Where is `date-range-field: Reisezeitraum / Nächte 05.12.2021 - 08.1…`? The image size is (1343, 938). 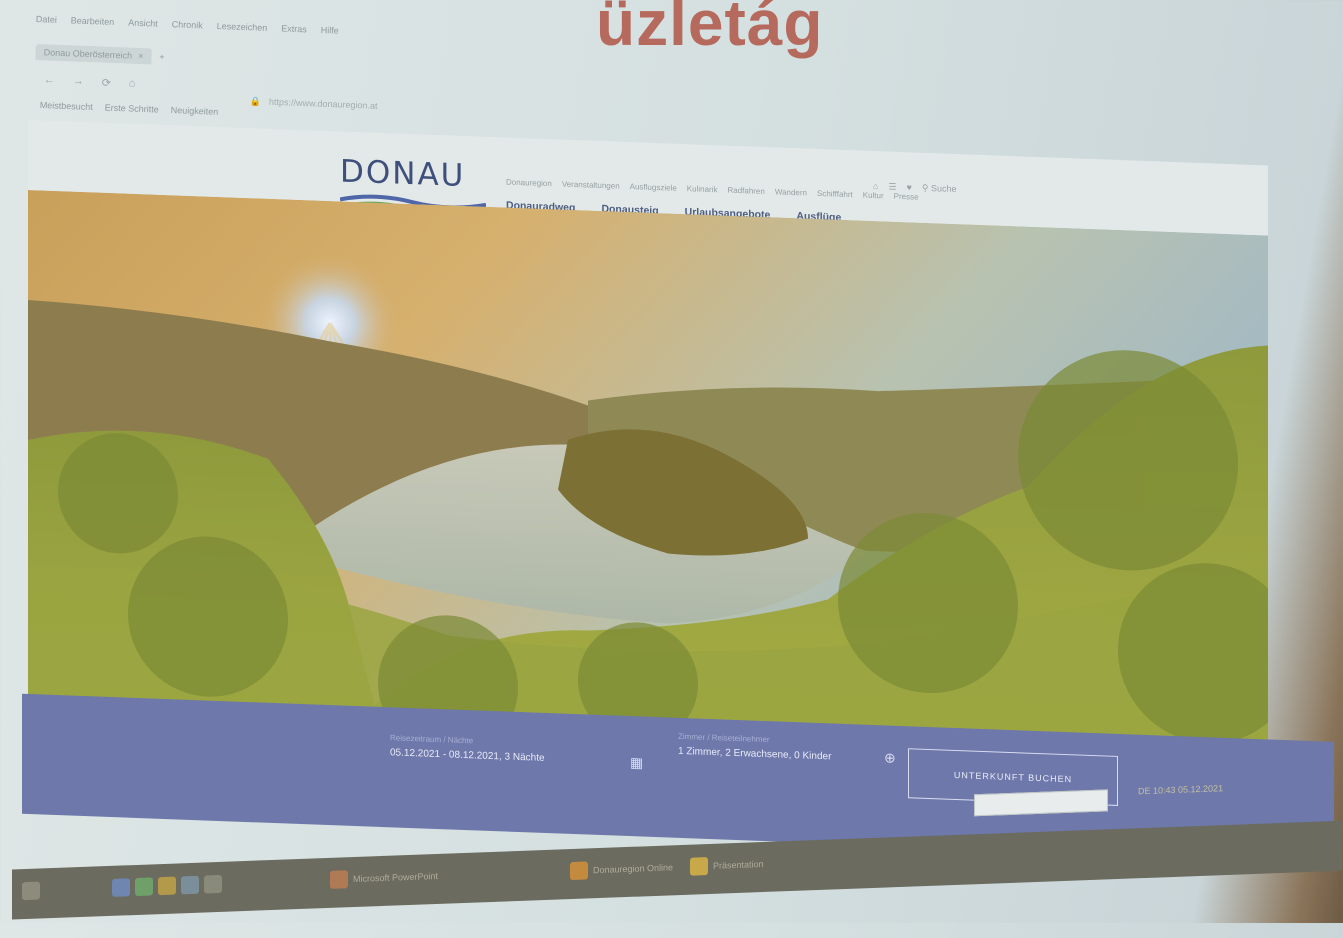
date-range-field: Reisezeitraum / Nächte 05.12.2021 - 08.1… is located at coordinates (467, 748).